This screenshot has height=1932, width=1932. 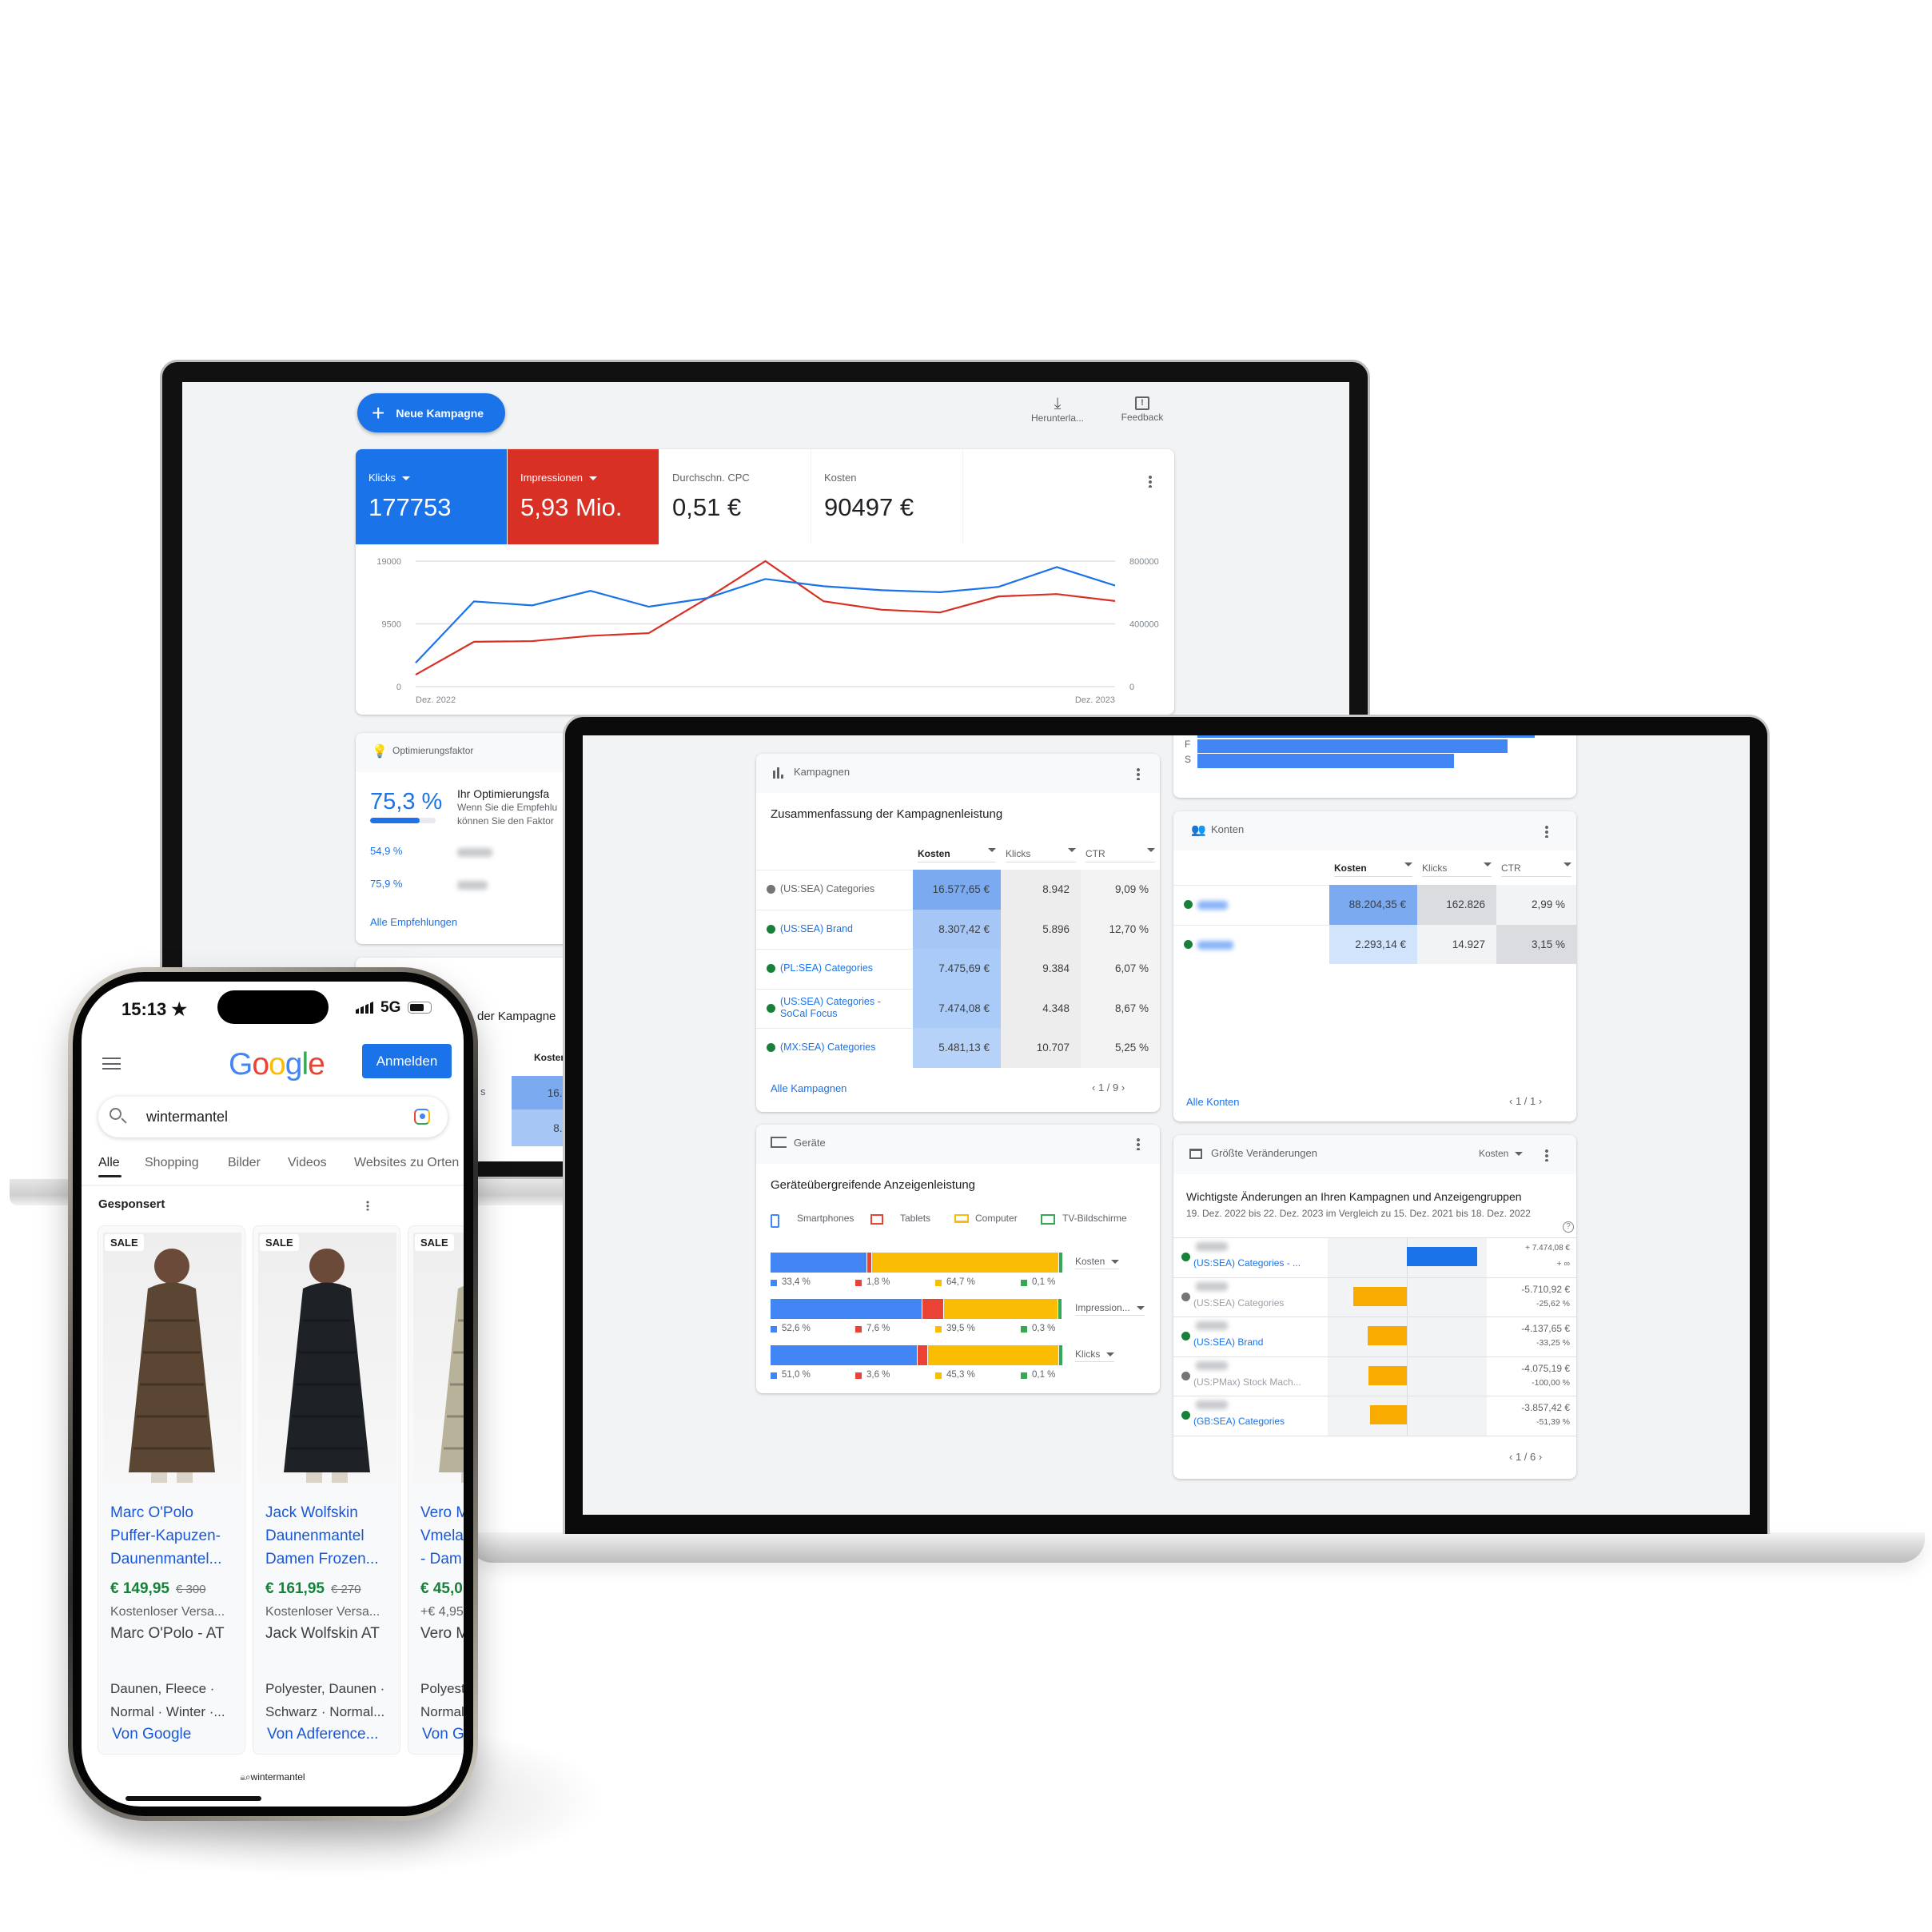 I want to click on campaign-name-link: (MX:SEA) Categories, so click(x=844, y=1048).